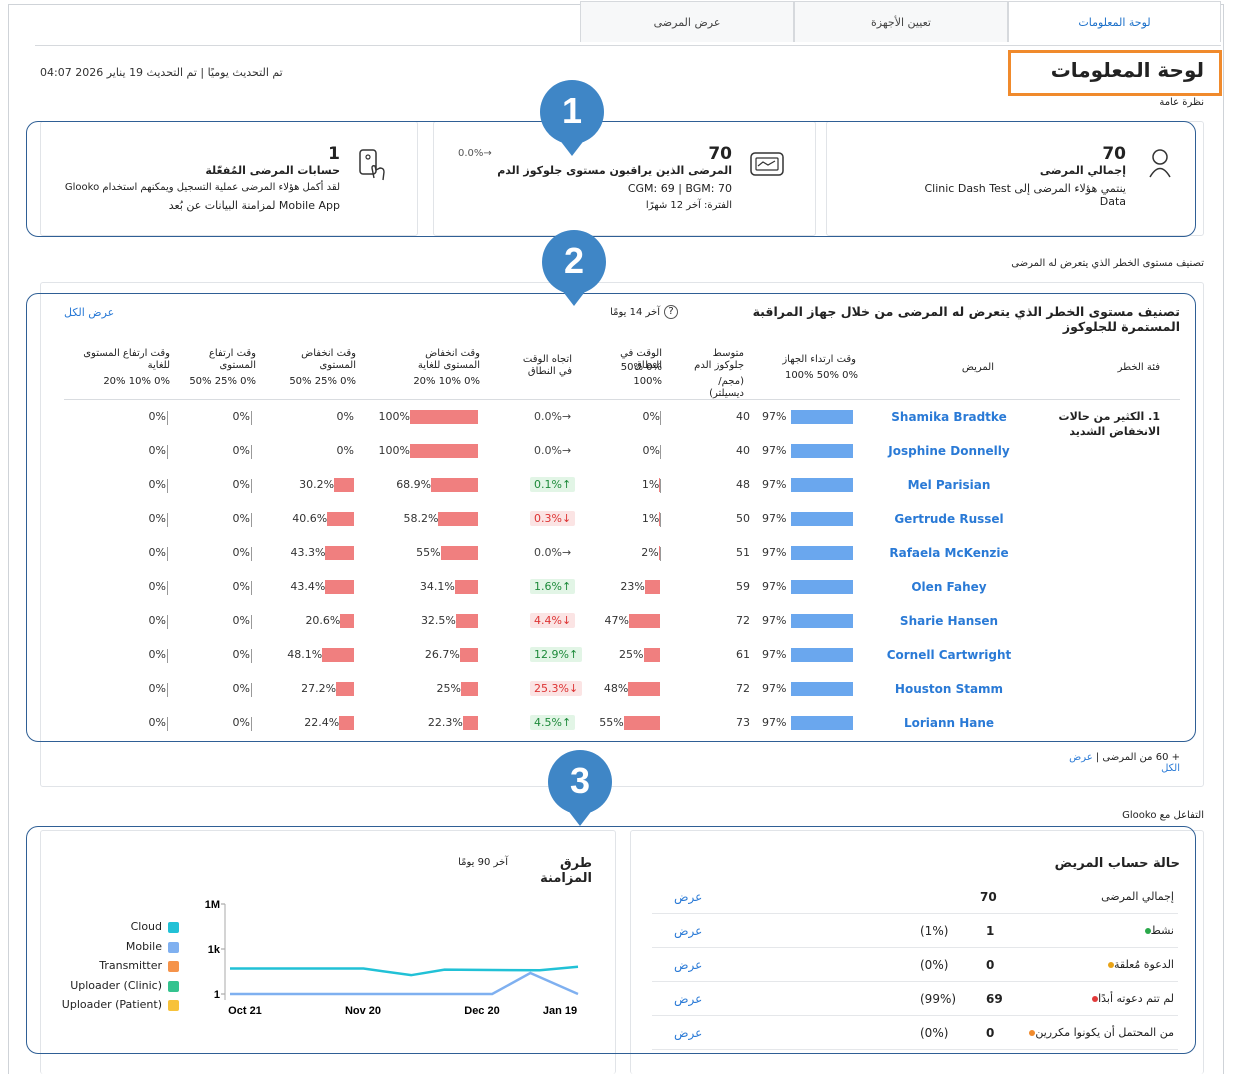 Image resolution: width=1234 pixels, height=1074 pixels. I want to click on more-patients: + 60 من المرضى | عرض الكل, so click(1120, 763).